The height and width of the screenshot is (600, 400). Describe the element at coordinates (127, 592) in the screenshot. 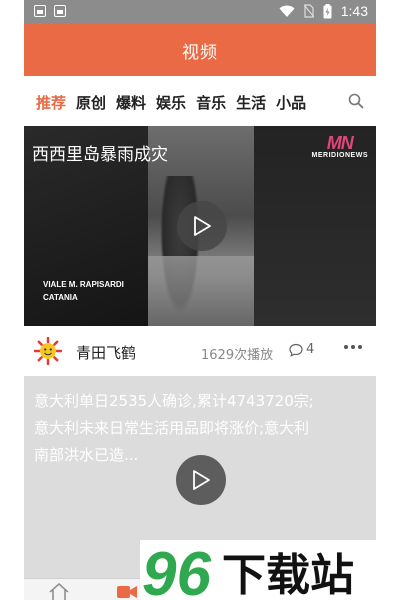

I see `video-icon` at that location.